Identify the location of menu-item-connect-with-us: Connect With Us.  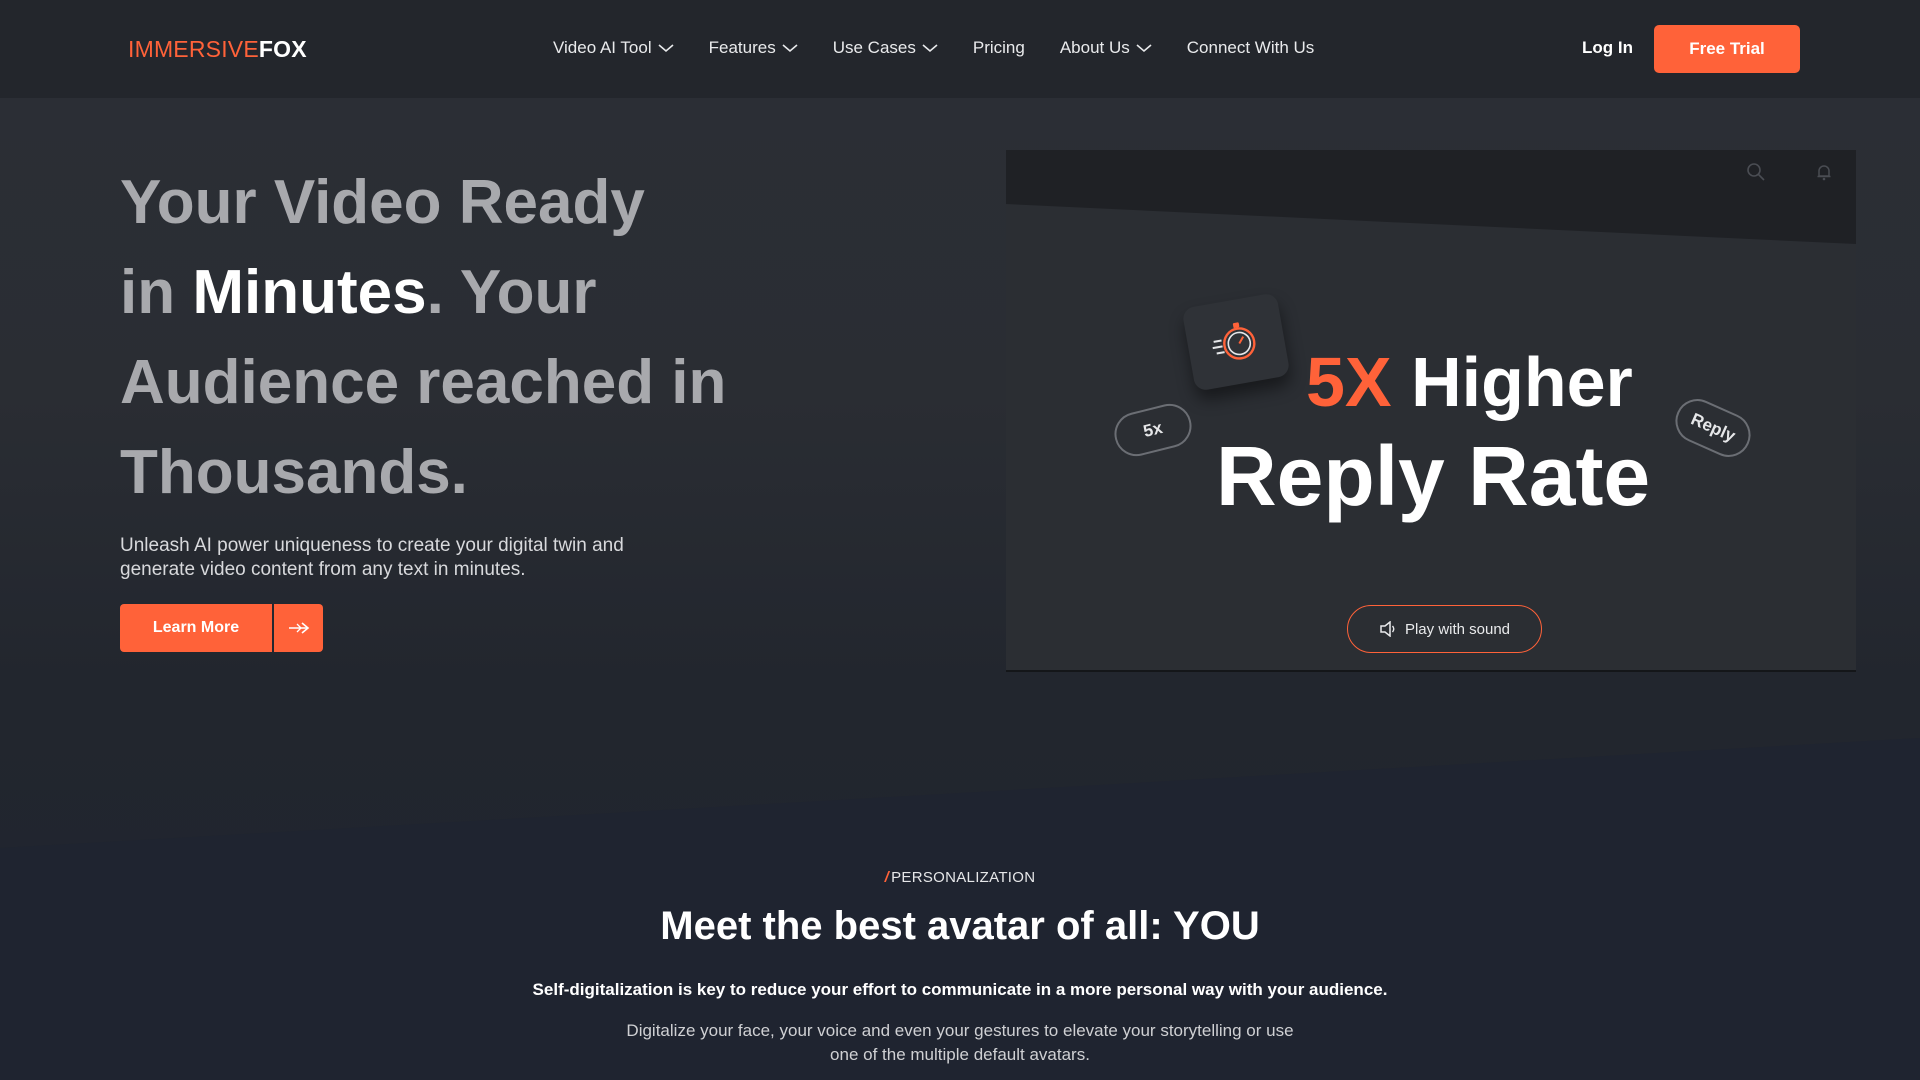
(1251, 48).